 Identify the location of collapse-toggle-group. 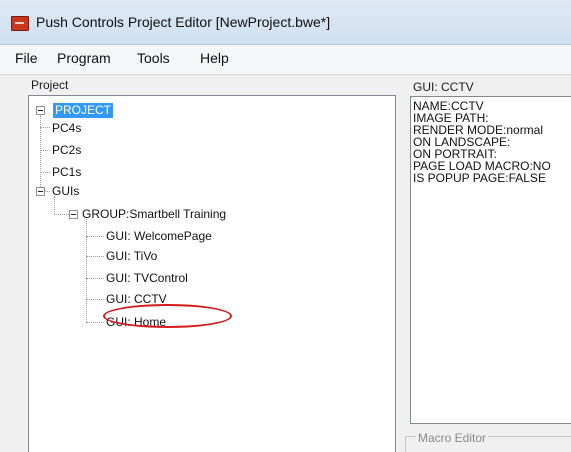
(73, 214).